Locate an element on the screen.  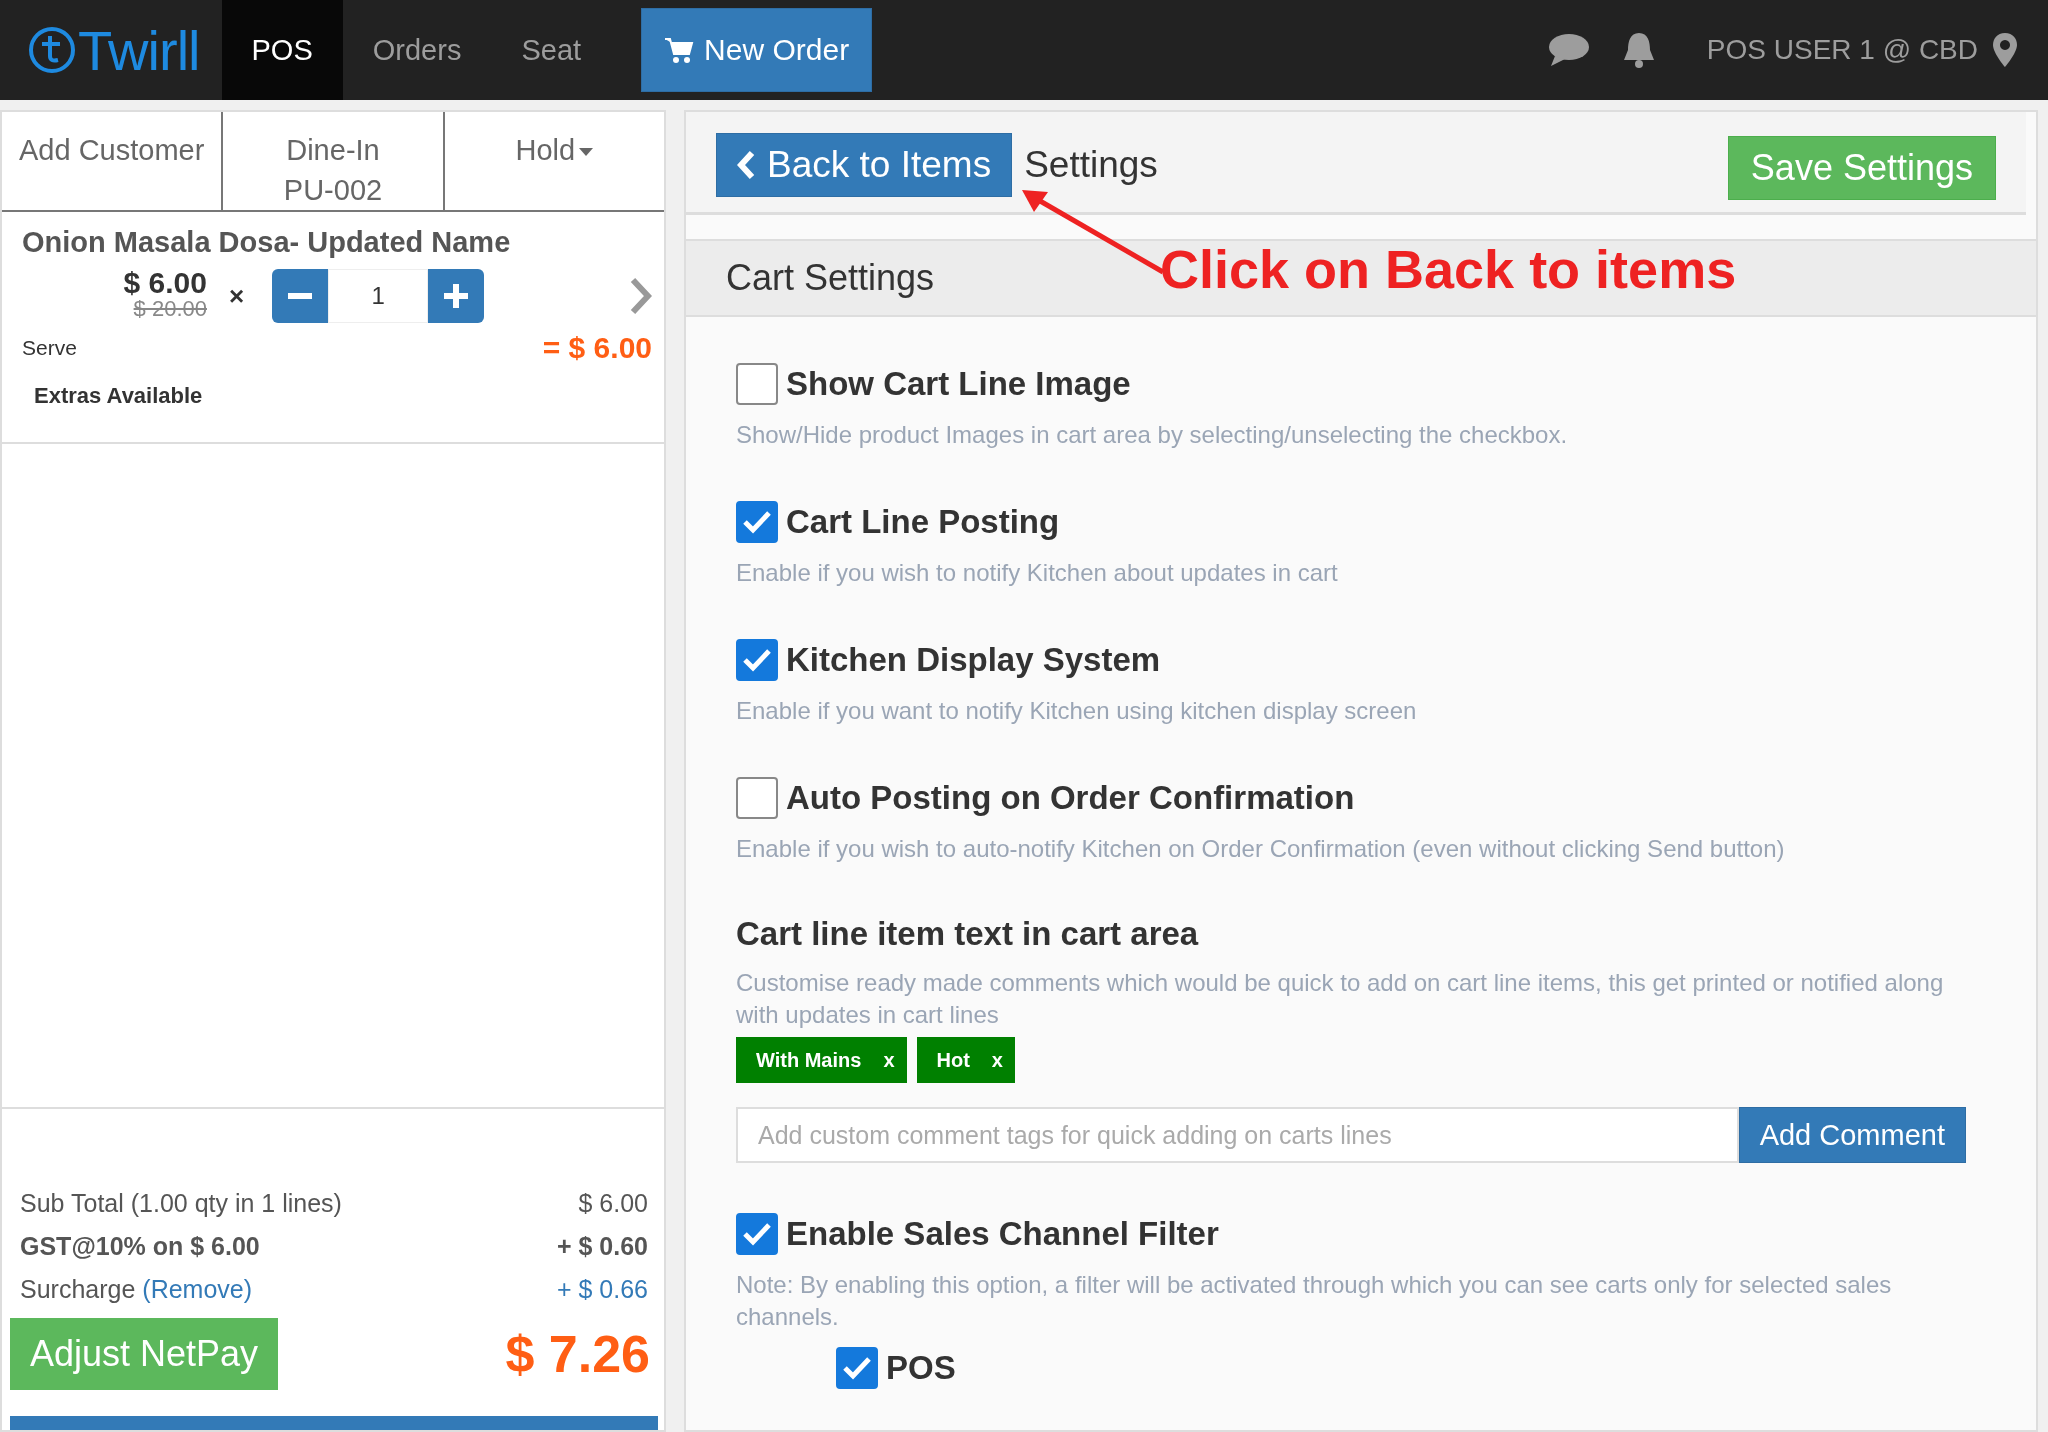
channel-label: POS is located at coordinates (921, 1368).